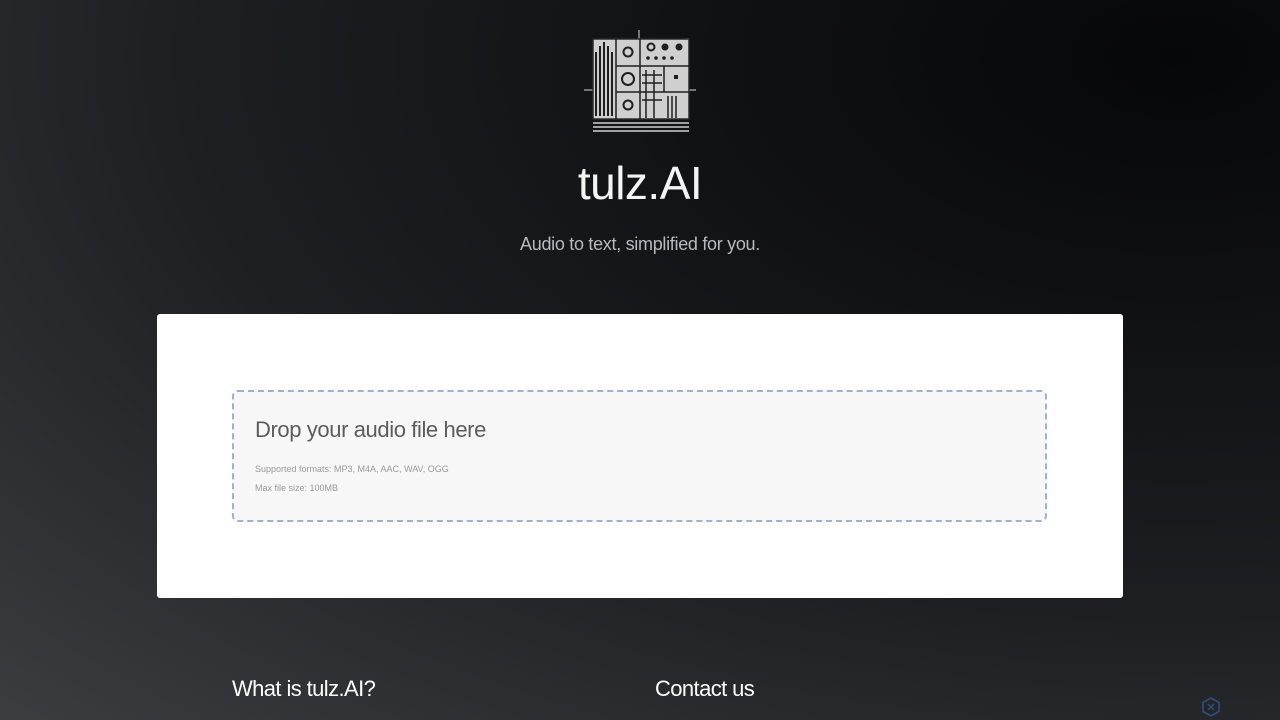 This screenshot has width=1280, height=720. Describe the element at coordinates (304, 688) in the screenshot. I see `what-is-heading: What is tulz.AI?` at that location.